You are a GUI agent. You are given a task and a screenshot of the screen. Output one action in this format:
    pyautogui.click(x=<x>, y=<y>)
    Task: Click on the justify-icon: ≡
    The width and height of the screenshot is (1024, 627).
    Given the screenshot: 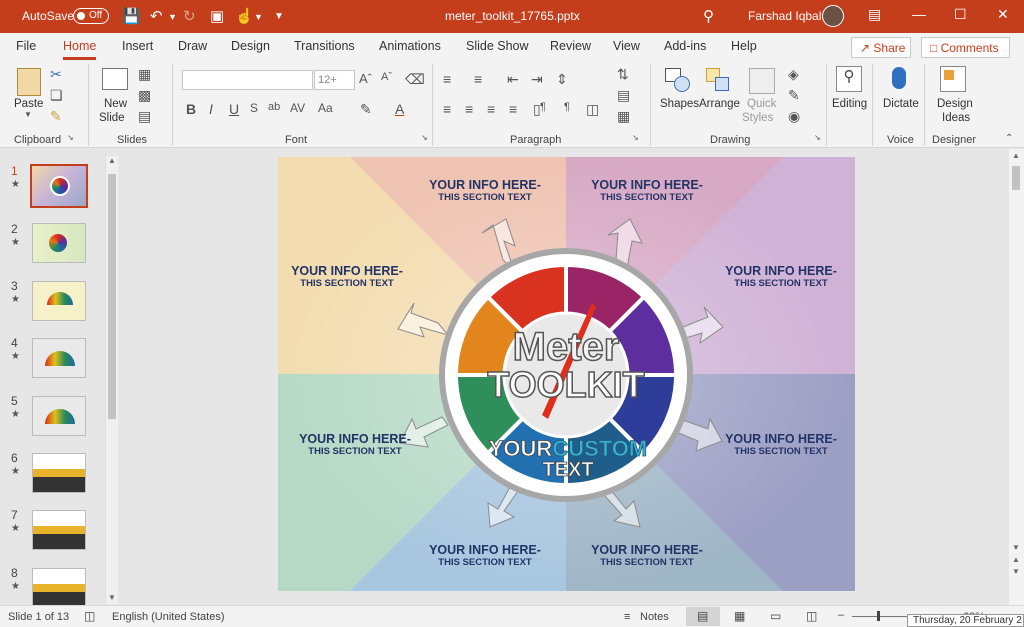 What is the action you would take?
    pyautogui.click(x=513, y=109)
    